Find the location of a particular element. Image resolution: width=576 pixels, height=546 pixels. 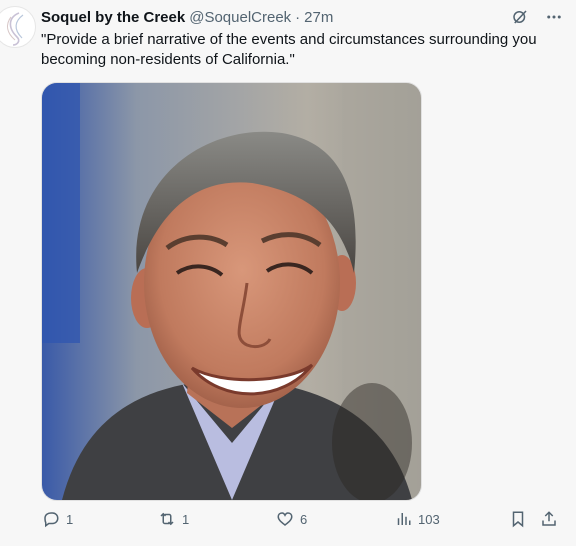

retweet-count: 1 is located at coordinates (186, 519).